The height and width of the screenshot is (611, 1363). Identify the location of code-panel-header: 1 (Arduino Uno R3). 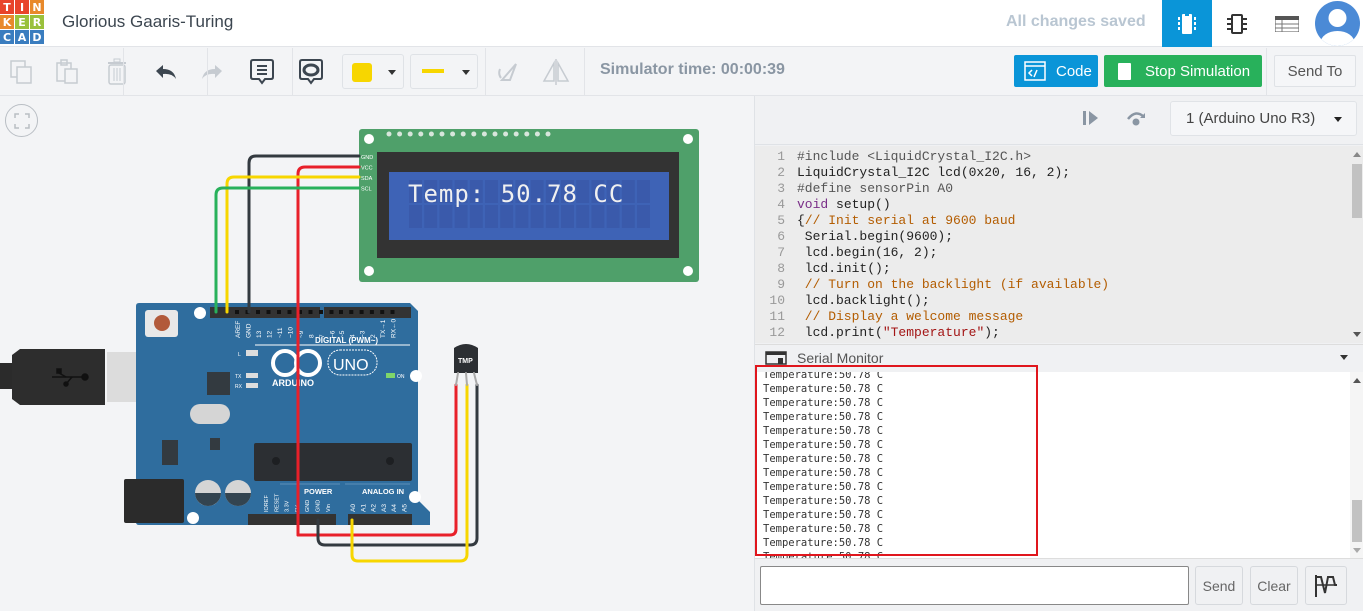
(1059, 120).